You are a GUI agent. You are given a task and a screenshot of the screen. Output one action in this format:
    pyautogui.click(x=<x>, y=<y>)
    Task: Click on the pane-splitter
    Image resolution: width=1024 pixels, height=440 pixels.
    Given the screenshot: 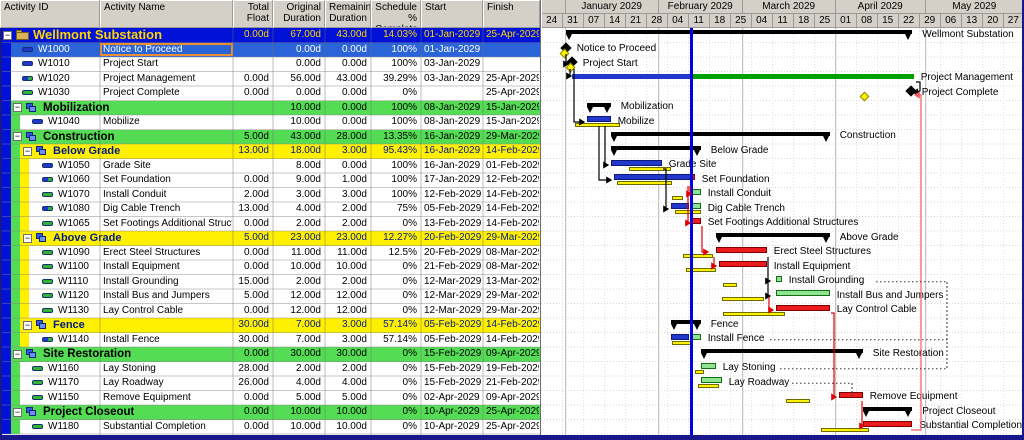 What is the action you would take?
    pyautogui.click(x=540, y=217)
    